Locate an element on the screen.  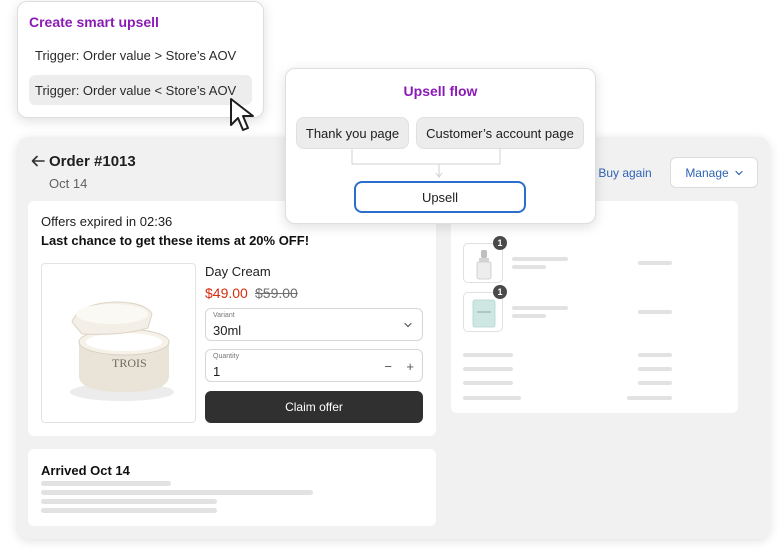
product-image-text: TROIS is located at coordinates (129, 363).